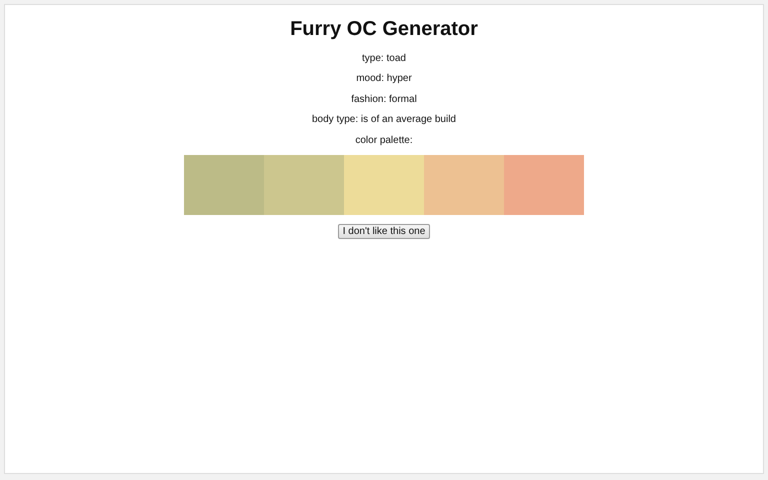 The width and height of the screenshot is (768, 480). Describe the element at coordinates (384, 29) in the screenshot. I see `page-title: Furry OC Generator` at that location.